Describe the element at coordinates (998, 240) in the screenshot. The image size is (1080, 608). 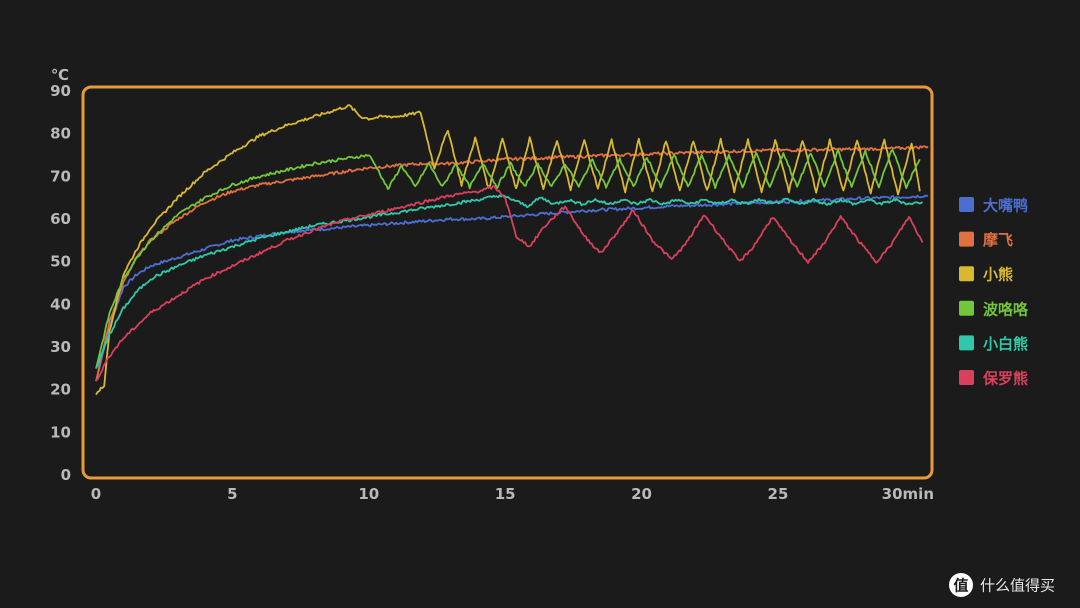
I see `legend-label: 摩飞` at that location.